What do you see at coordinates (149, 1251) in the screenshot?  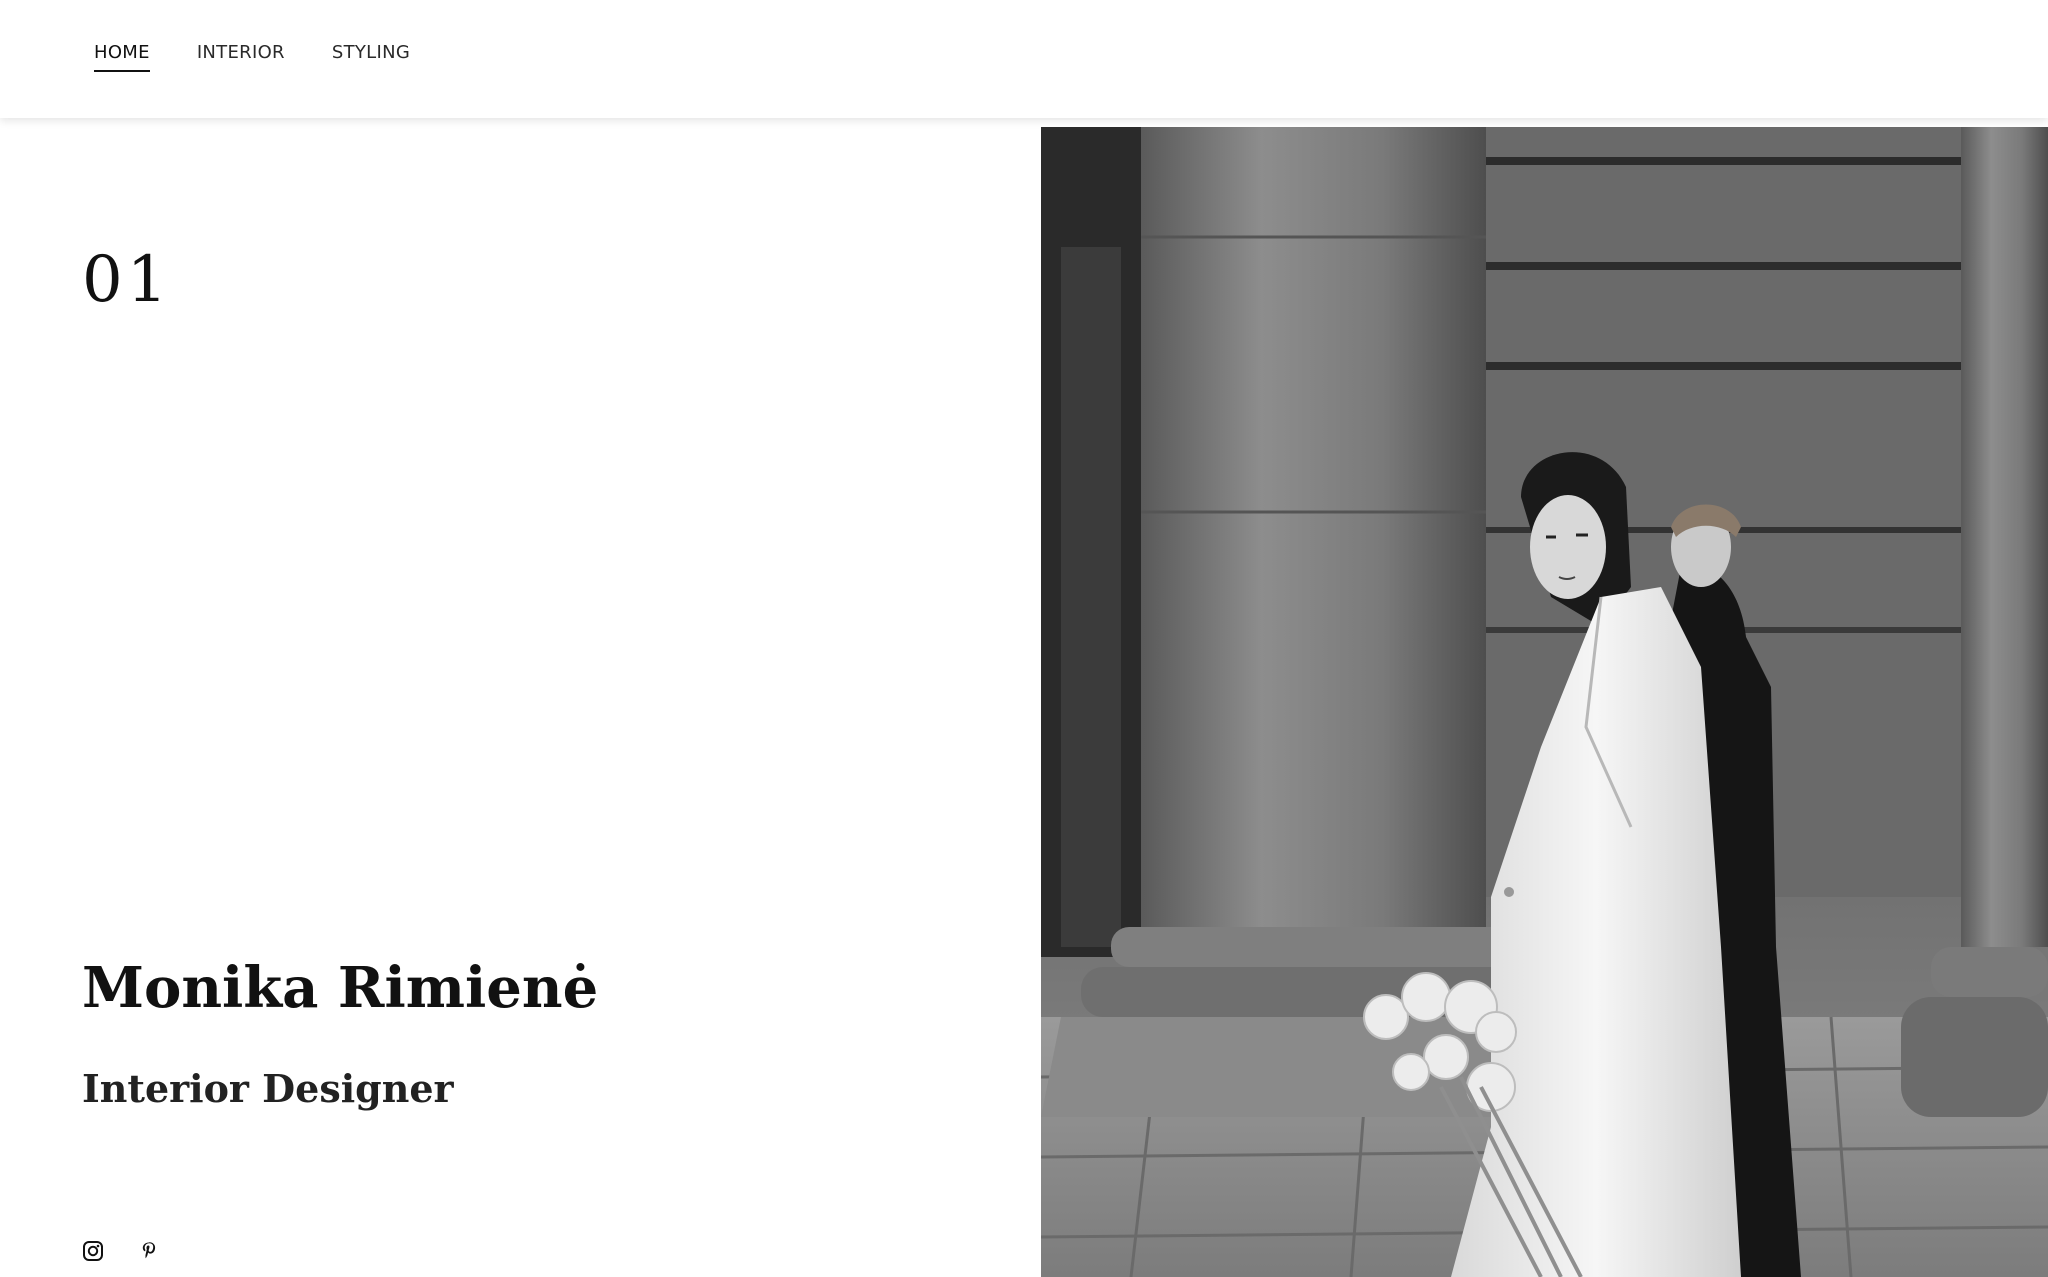 I see `pinterest-icon` at bounding box center [149, 1251].